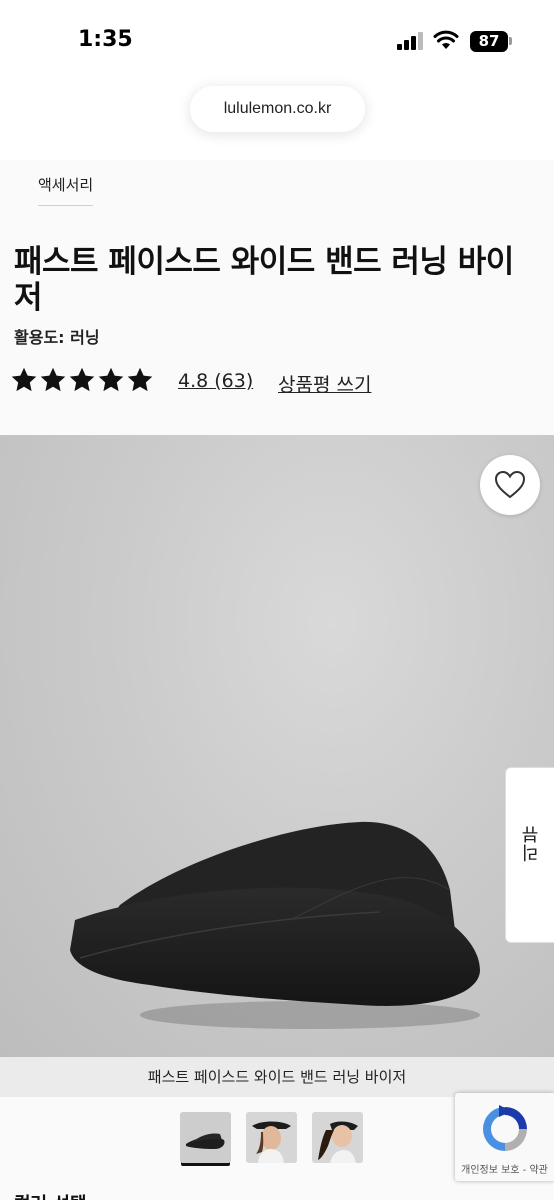 This screenshot has height=1200, width=554. I want to click on thumbnail-model-front-image, so click(271, 1137).